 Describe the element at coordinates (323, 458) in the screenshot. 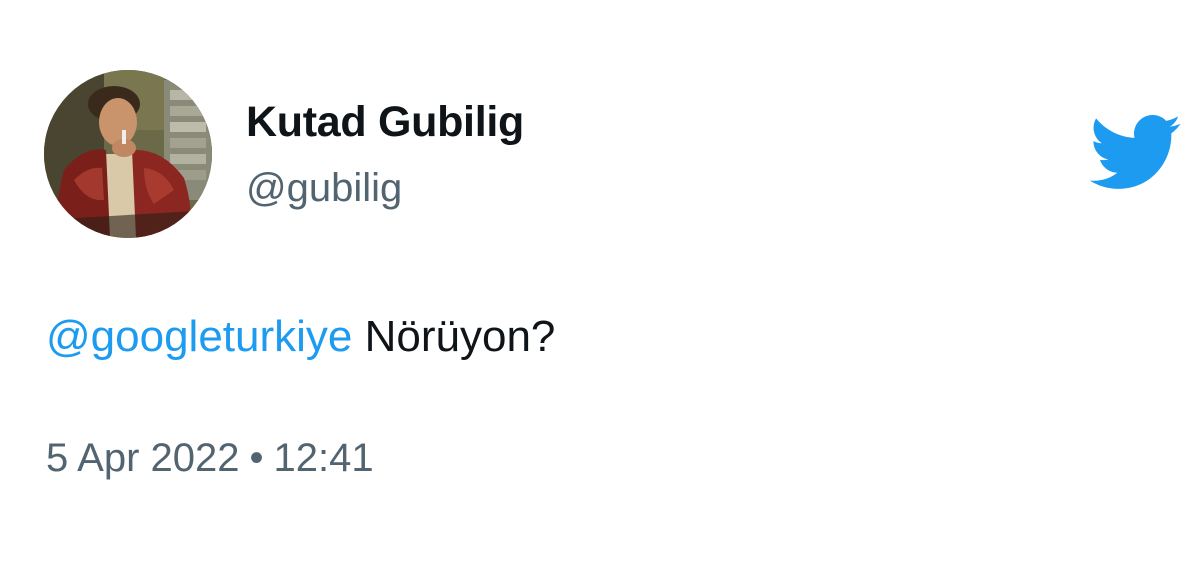

I see `tweet-time: 12:41` at that location.